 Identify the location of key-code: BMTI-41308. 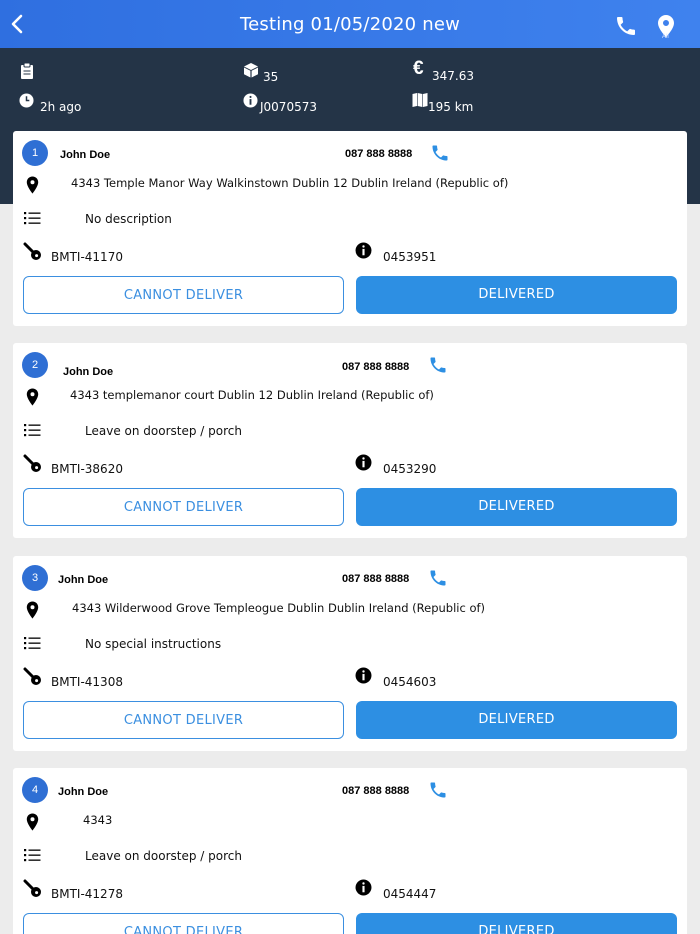
(87, 682).